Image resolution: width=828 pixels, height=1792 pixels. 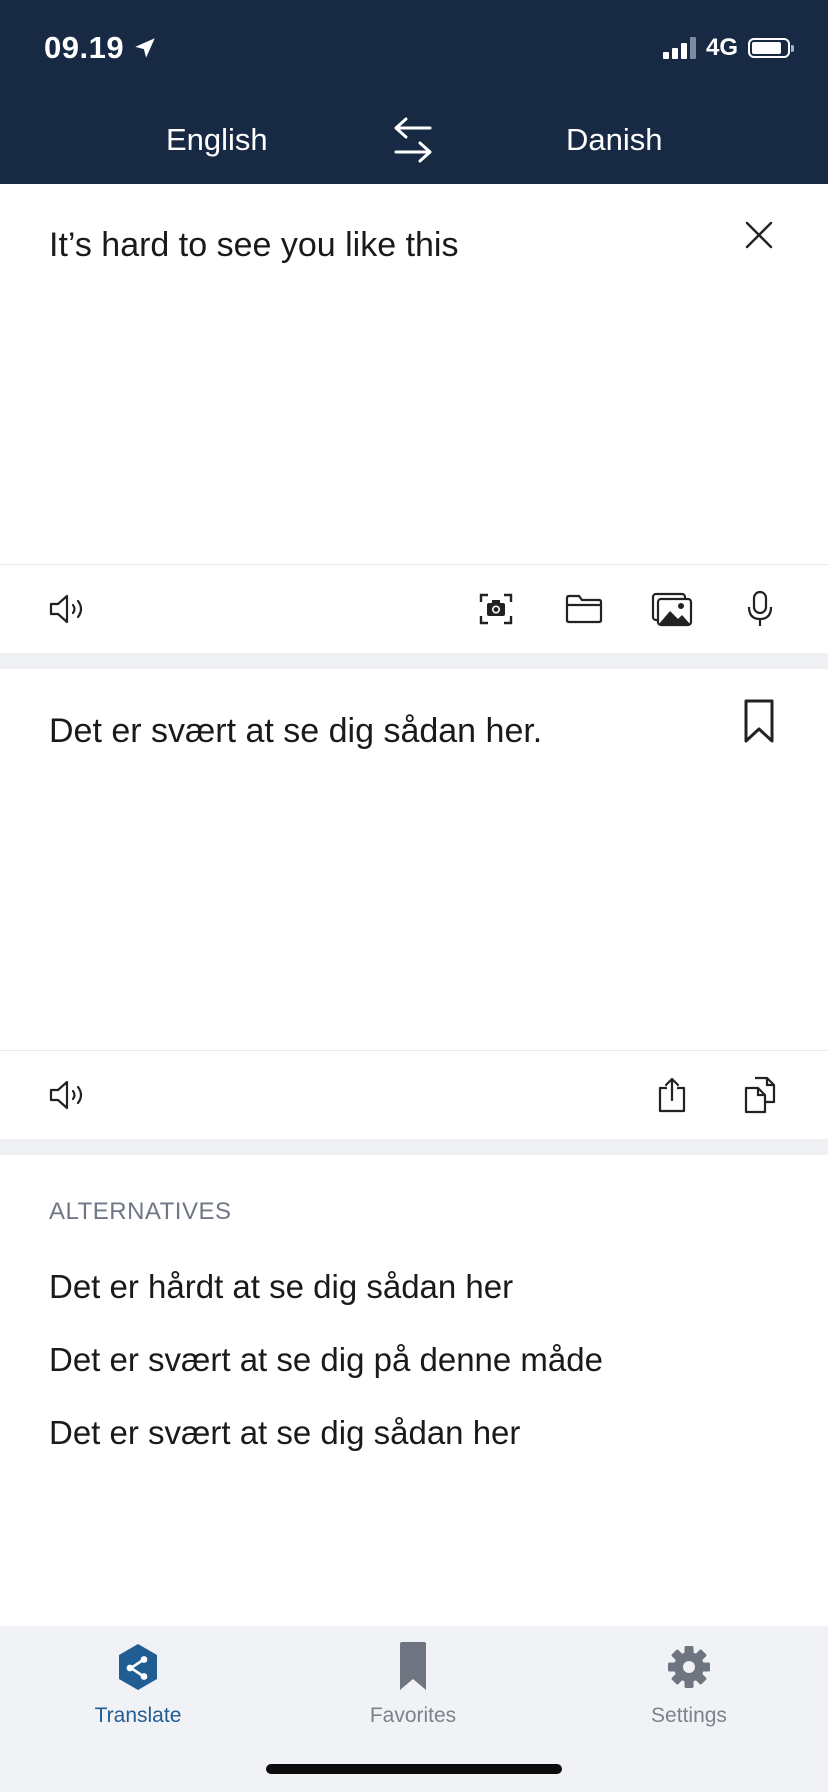 What do you see at coordinates (672, 609) in the screenshot?
I see `photos-icon` at bounding box center [672, 609].